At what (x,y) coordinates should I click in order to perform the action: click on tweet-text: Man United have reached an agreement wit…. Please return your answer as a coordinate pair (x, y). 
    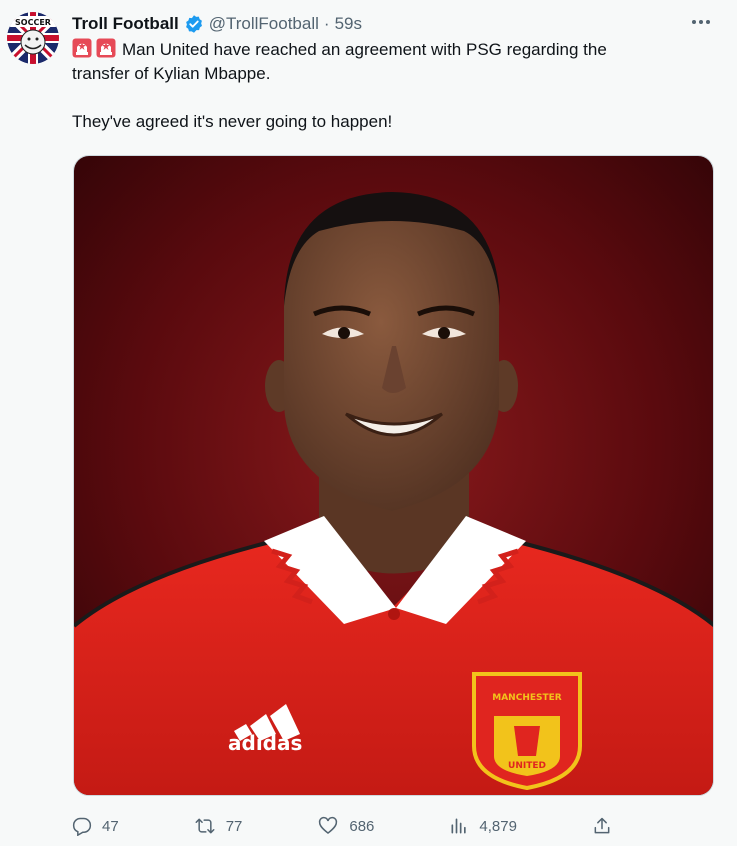
    Looking at the image, I should click on (392, 86).